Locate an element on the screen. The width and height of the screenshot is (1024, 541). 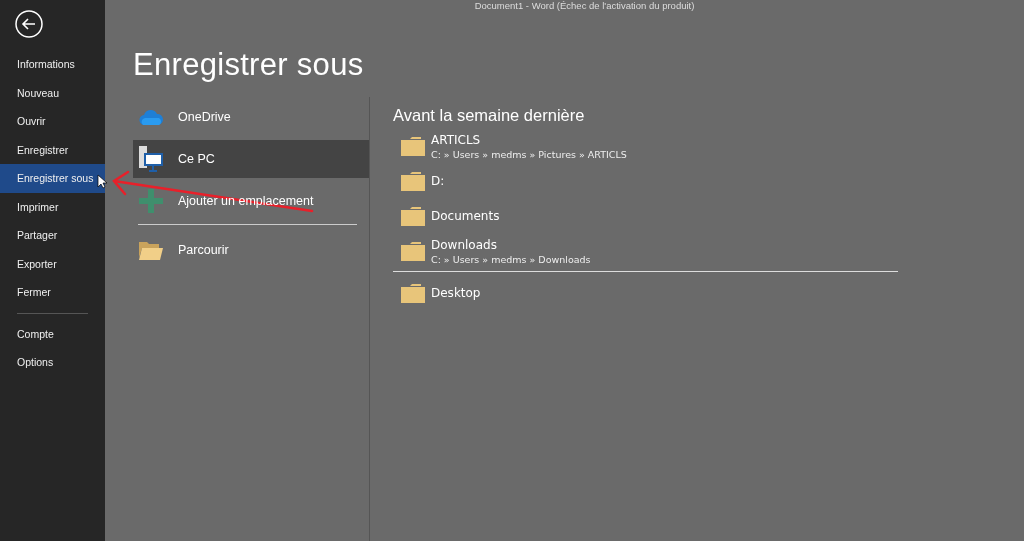
back-icon is located at coordinates (29, 24).